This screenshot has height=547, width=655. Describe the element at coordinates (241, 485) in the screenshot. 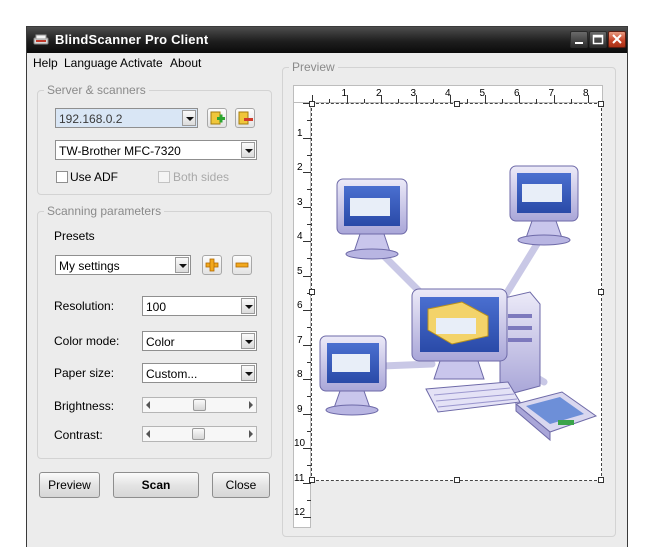

I see `close-button: Close` at that location.